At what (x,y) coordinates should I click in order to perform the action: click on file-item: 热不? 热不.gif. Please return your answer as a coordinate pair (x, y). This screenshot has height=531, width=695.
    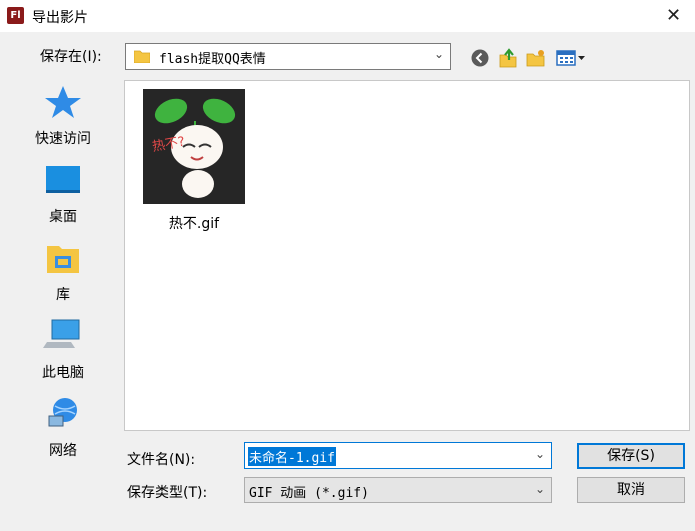
    Looking at the image, I should click on (205, 161).